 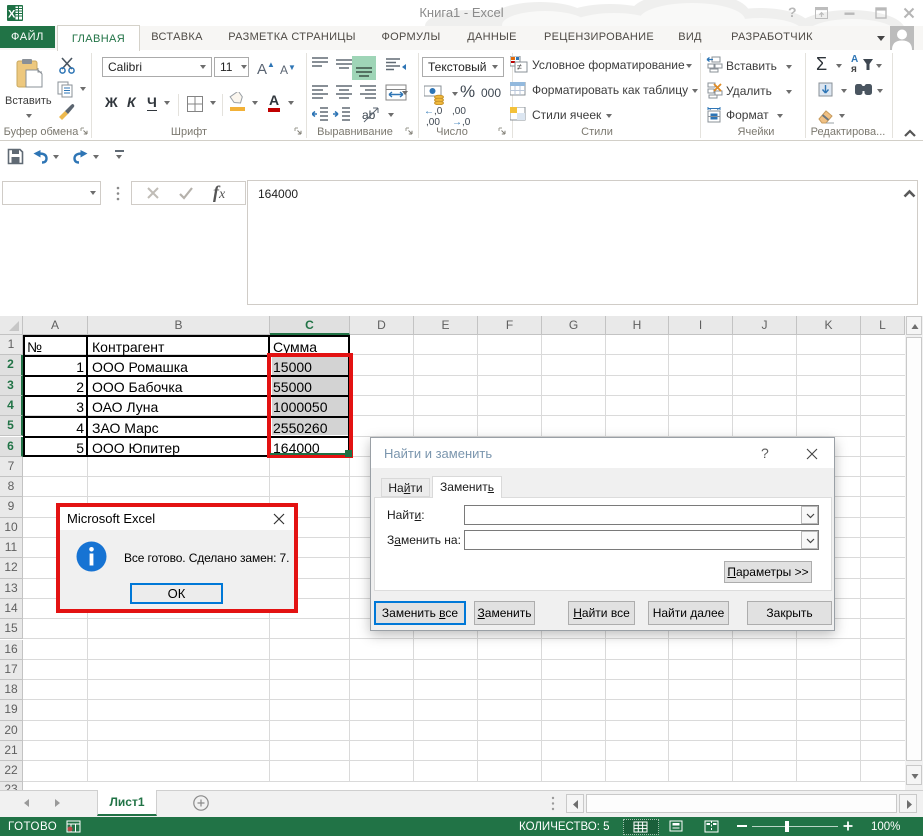 What do you see at coordinates (369, 115) in the screenshot?
I see `svg-text: ab` at bounding box center [369, 115].